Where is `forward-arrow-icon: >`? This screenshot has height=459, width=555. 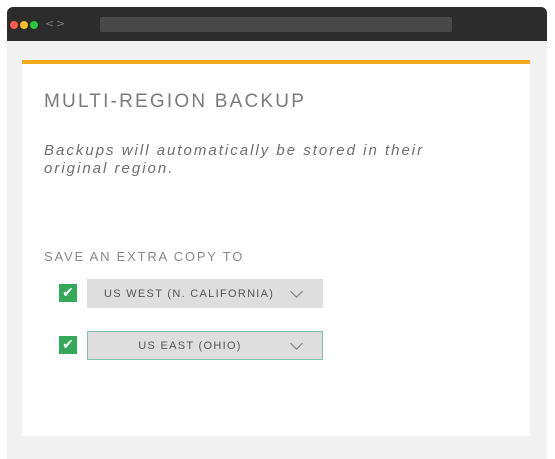
forward-arrow-icon: > is located at coordinates (60, 24).